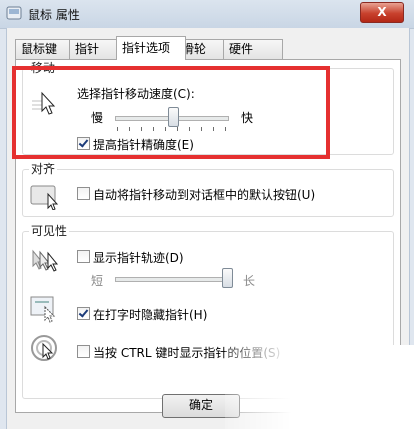 This screenshot has height=429, width=414. I want to click on auto-snap-label: 自动将指针移动到对话框中的默认按钮(U), so click(204, 194).